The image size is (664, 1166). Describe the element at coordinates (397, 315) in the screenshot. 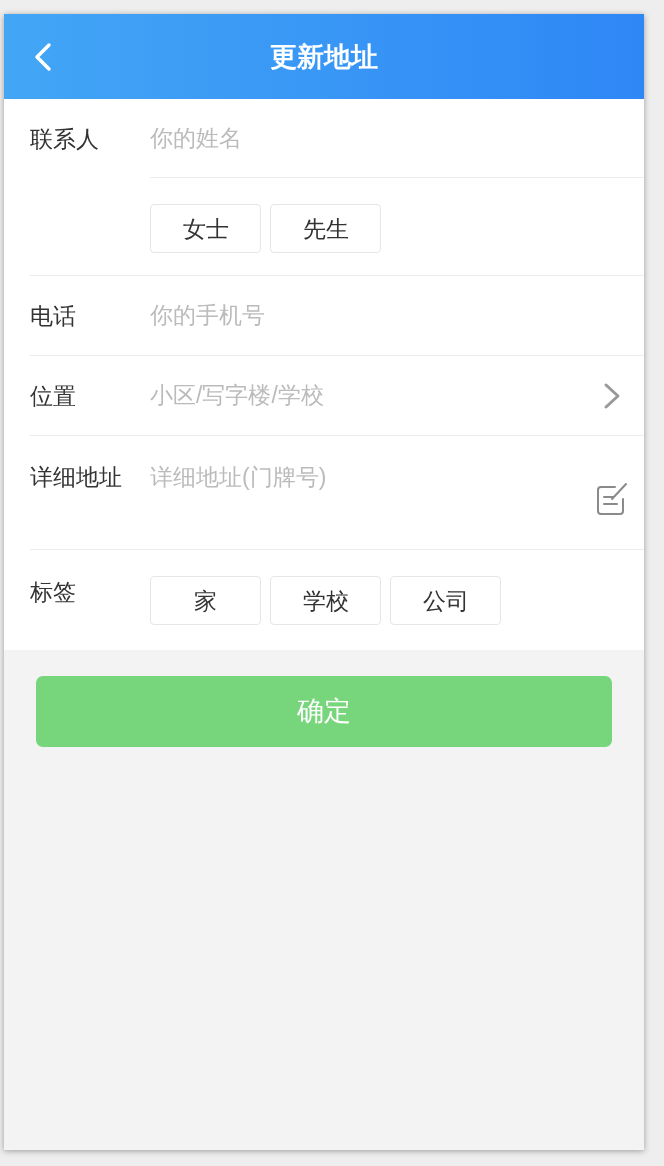

I see `input-field: 你的手机号` at that location.